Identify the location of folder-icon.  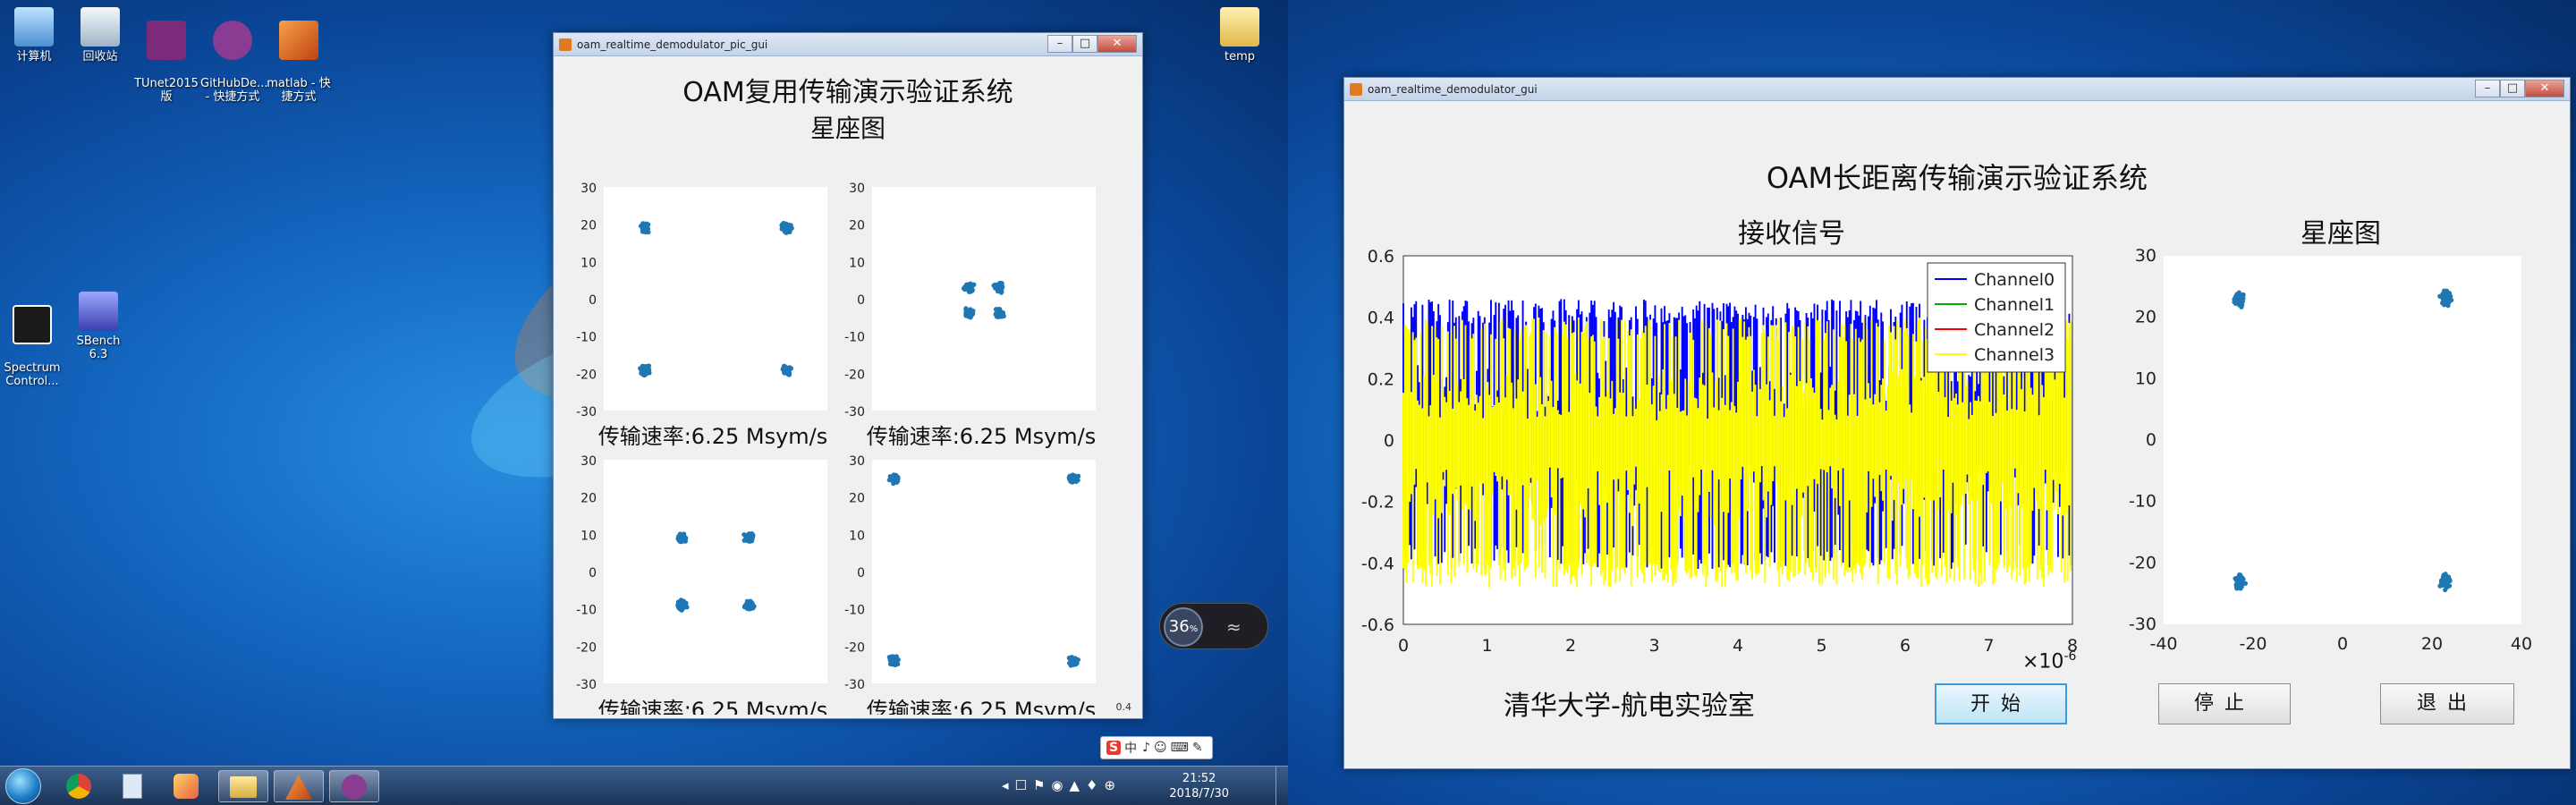
(243, 787).